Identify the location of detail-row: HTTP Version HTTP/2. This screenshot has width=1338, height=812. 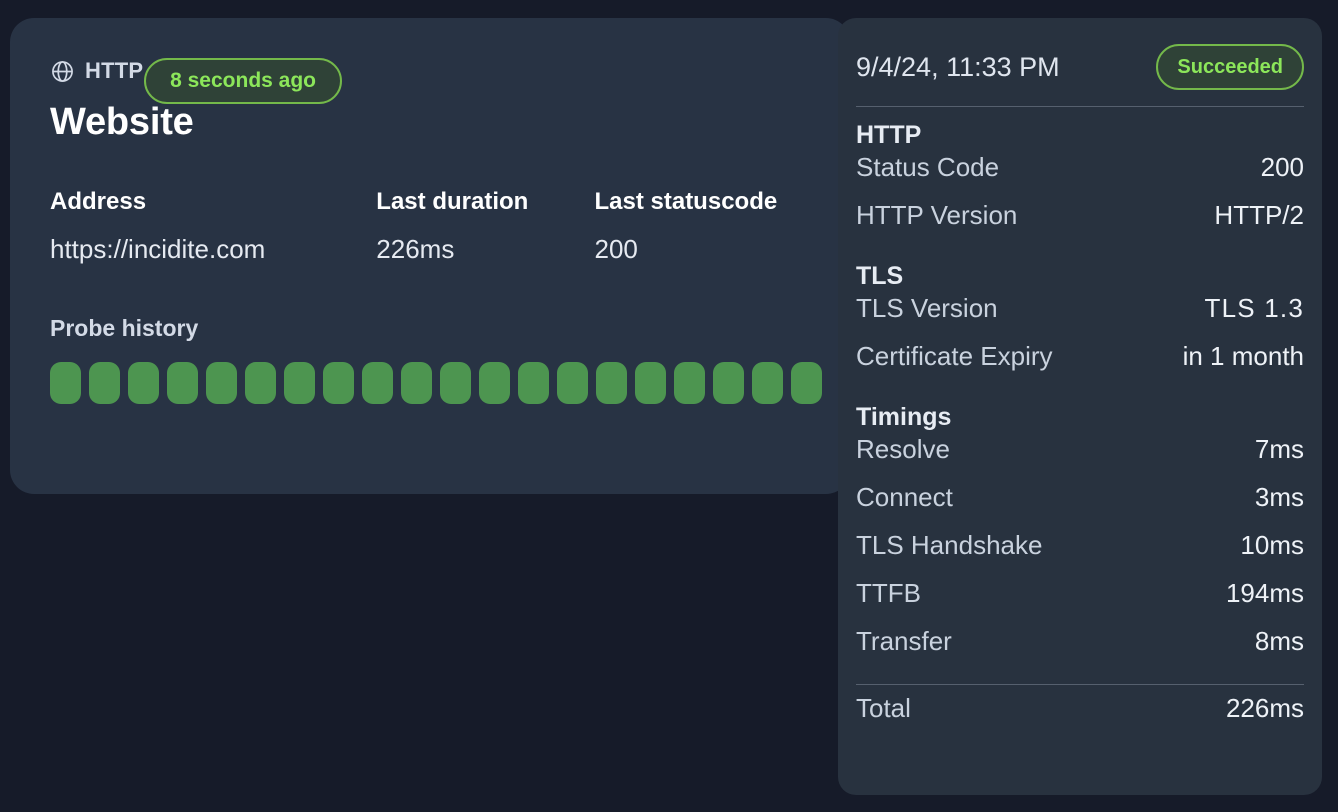
(1080, 224).